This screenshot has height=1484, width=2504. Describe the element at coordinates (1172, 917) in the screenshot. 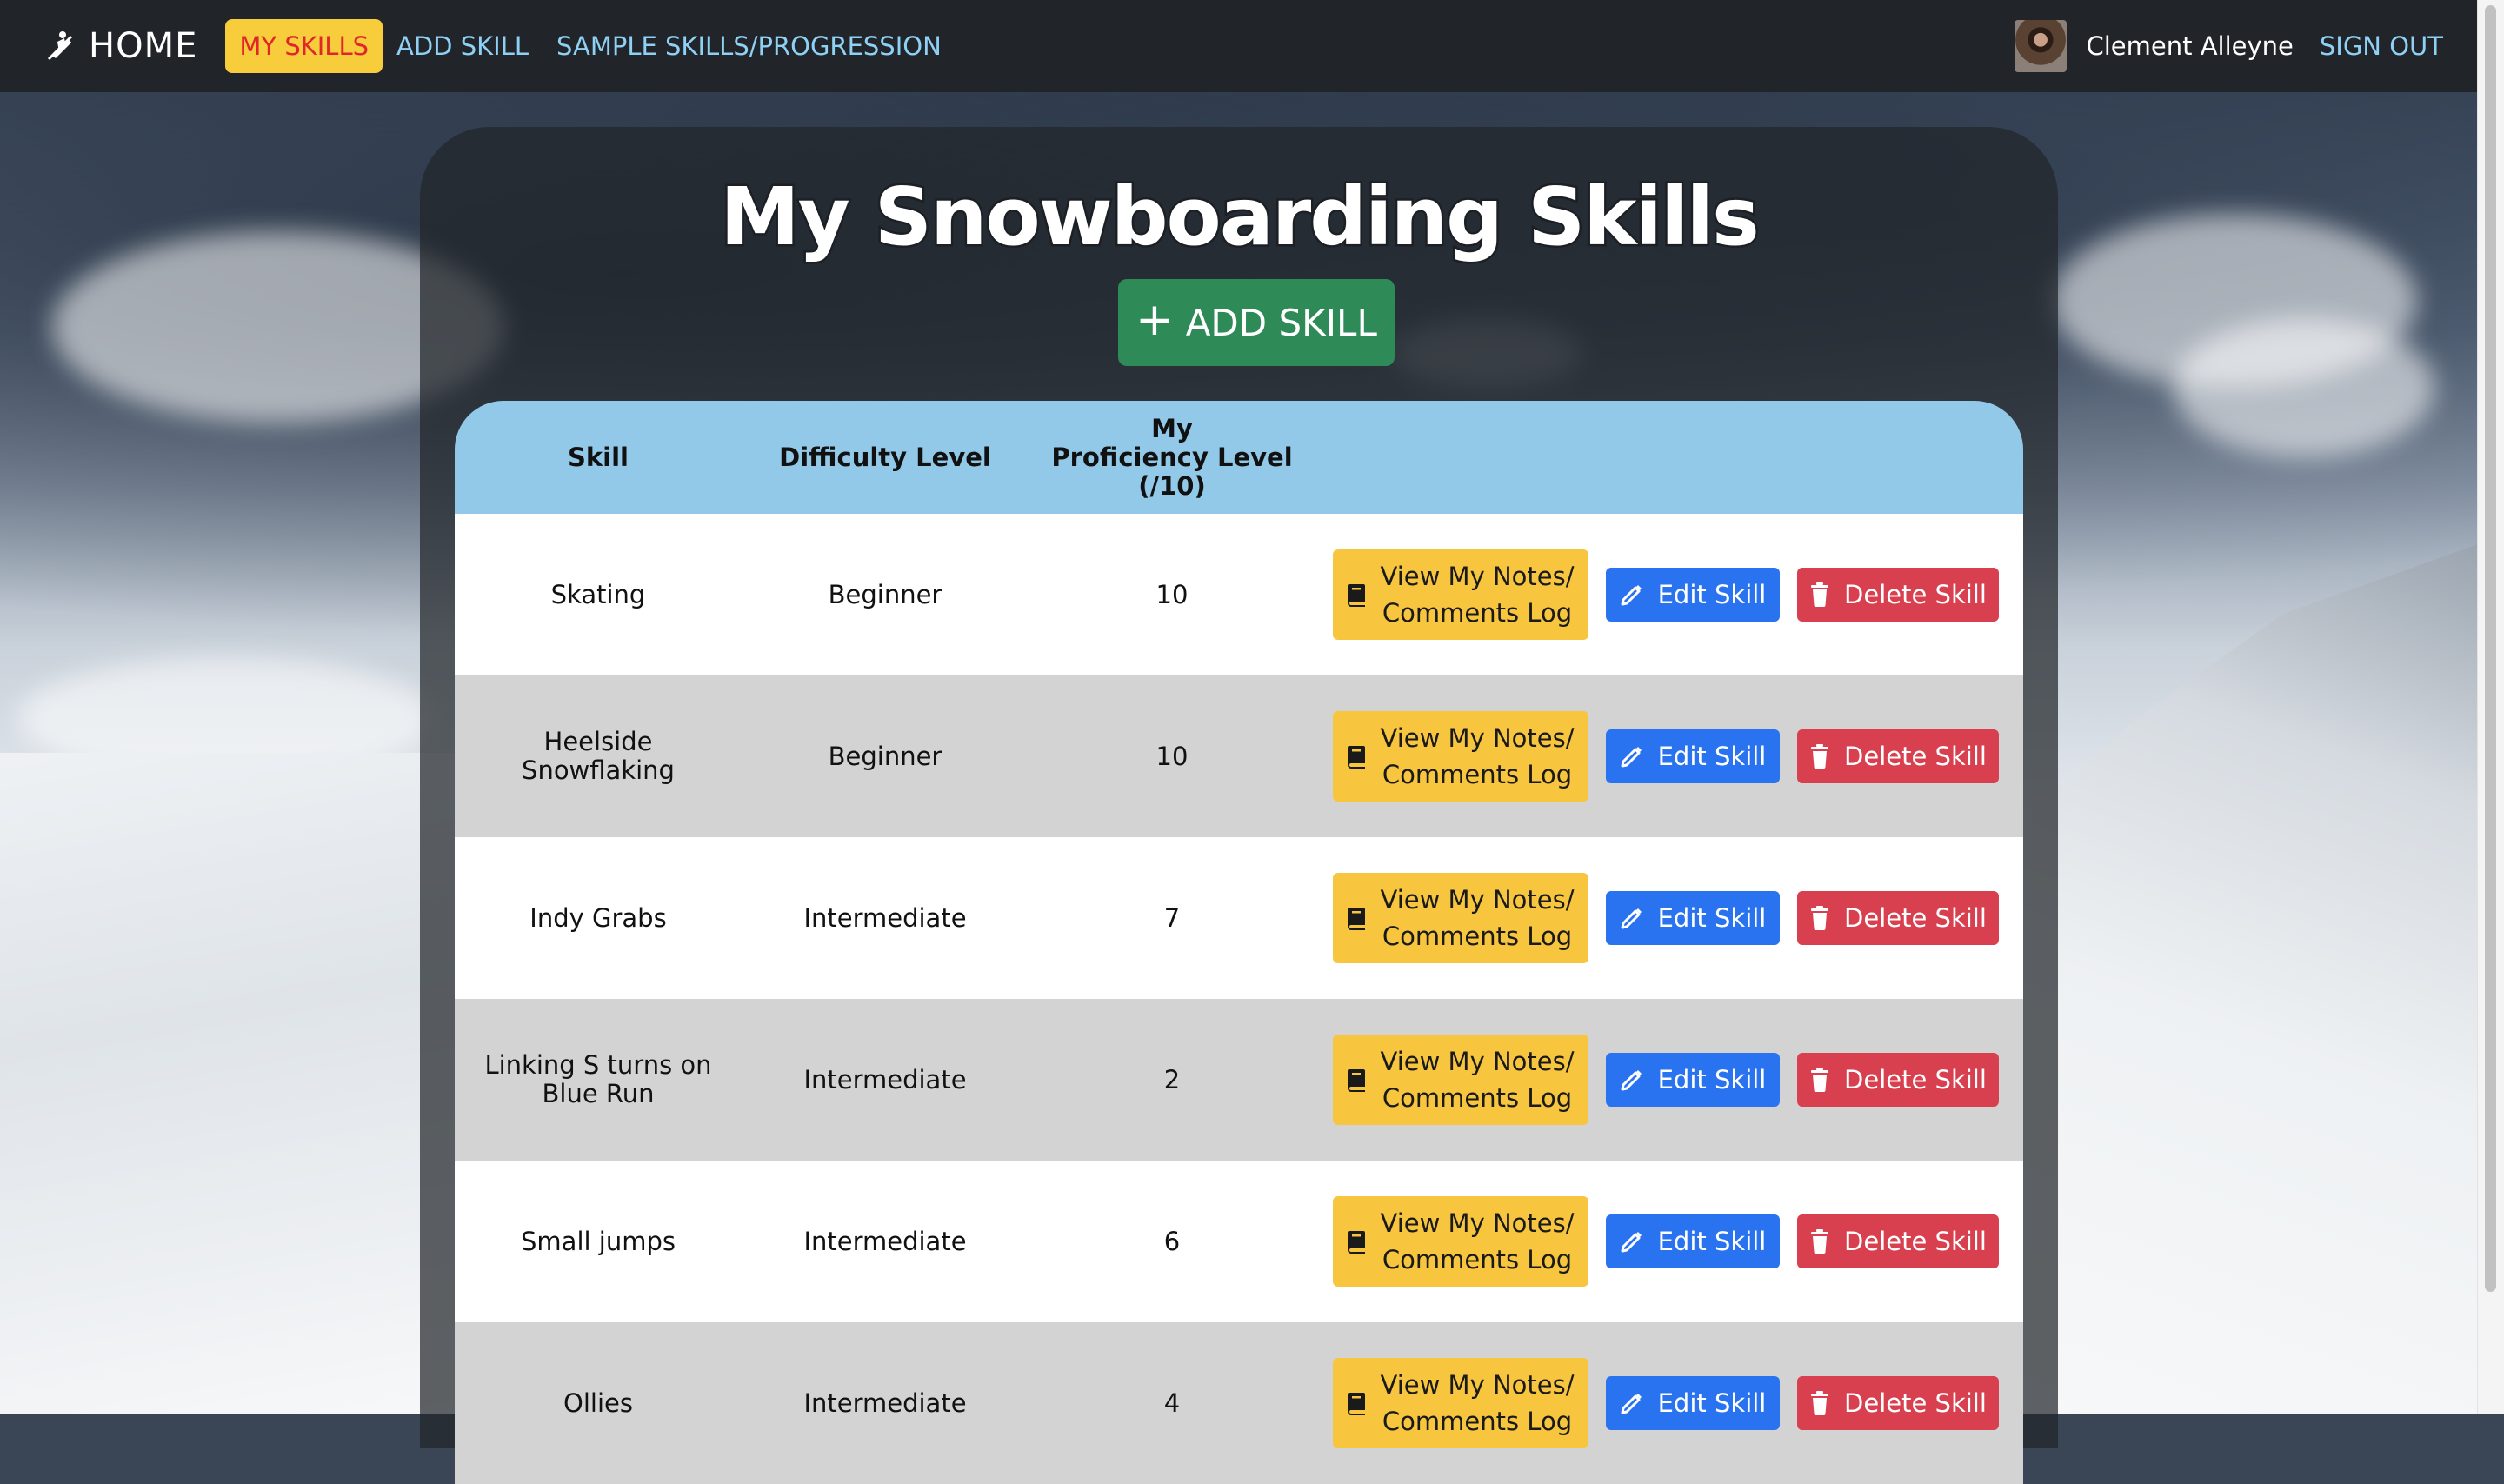

I see `cell-proficiency: 7` at that location.